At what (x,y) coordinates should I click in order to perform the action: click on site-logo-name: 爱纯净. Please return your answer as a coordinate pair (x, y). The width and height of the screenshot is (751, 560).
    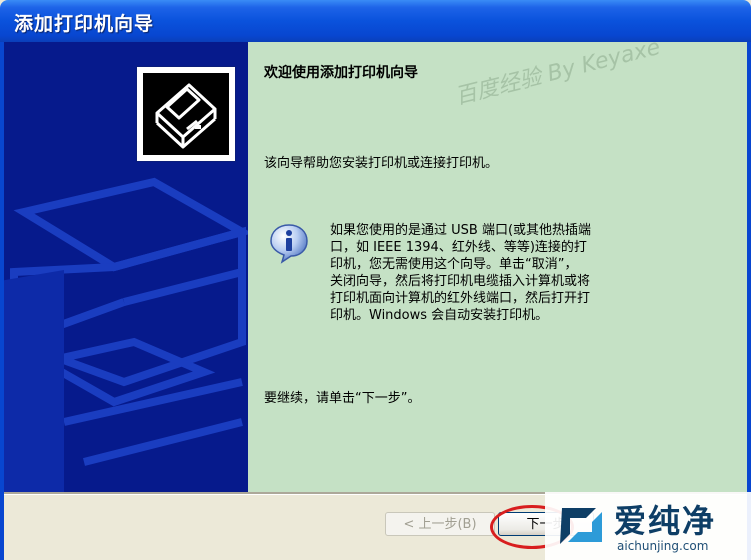
    Looking at the image, I should click on (665, 521).